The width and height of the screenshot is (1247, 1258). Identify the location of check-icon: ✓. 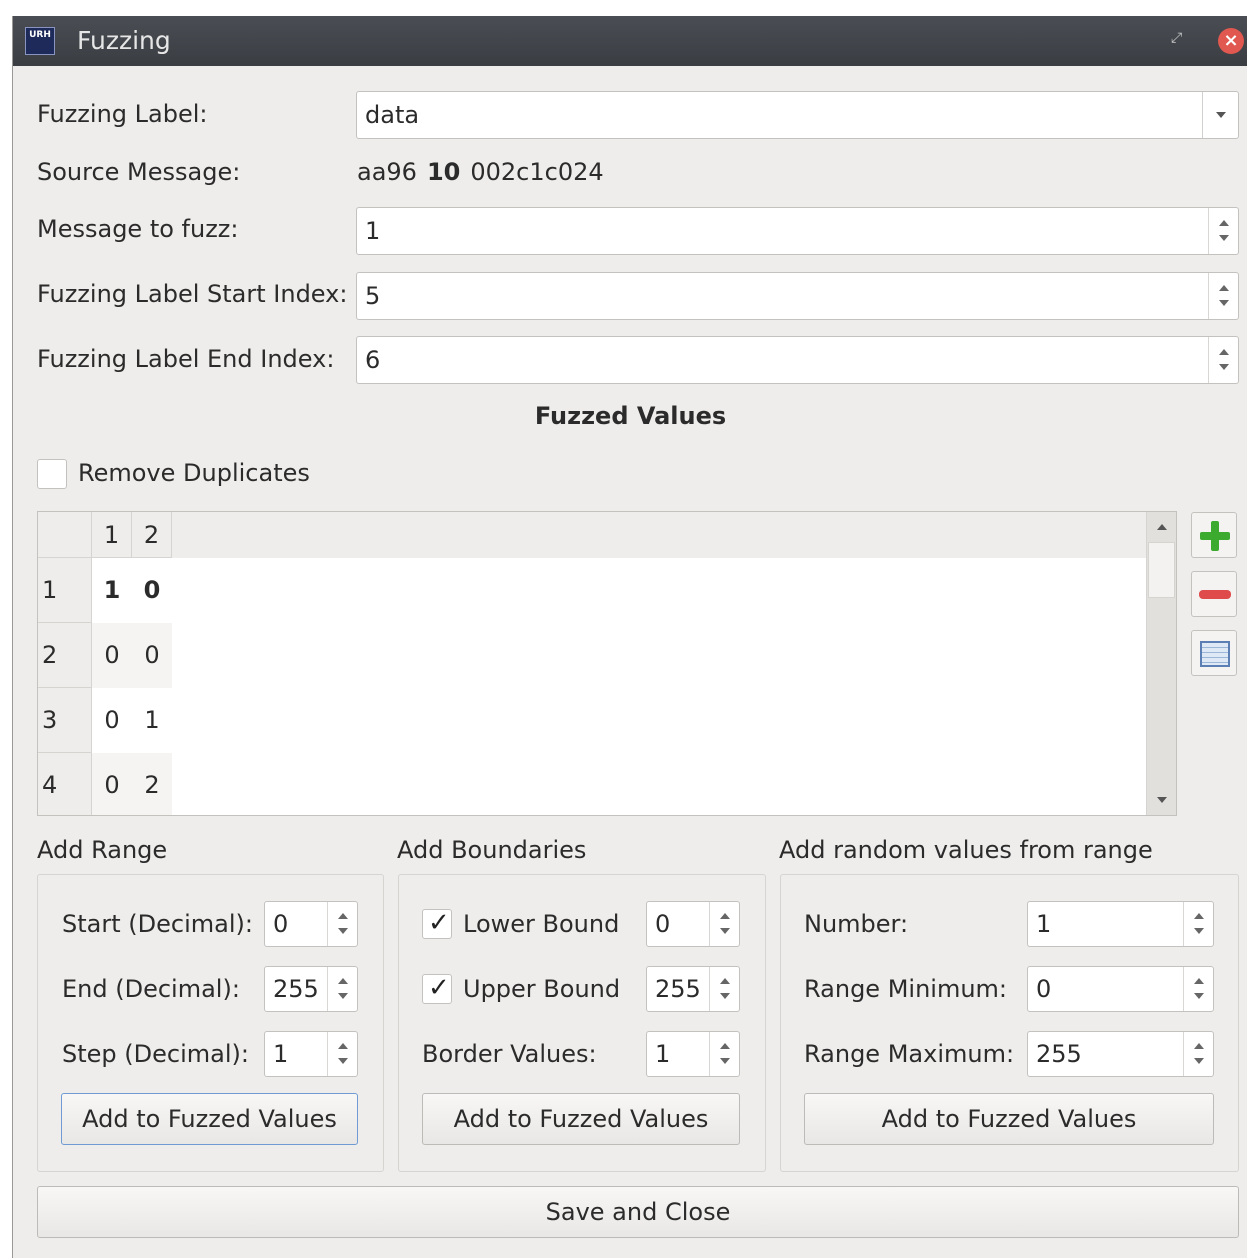
(439, 988).